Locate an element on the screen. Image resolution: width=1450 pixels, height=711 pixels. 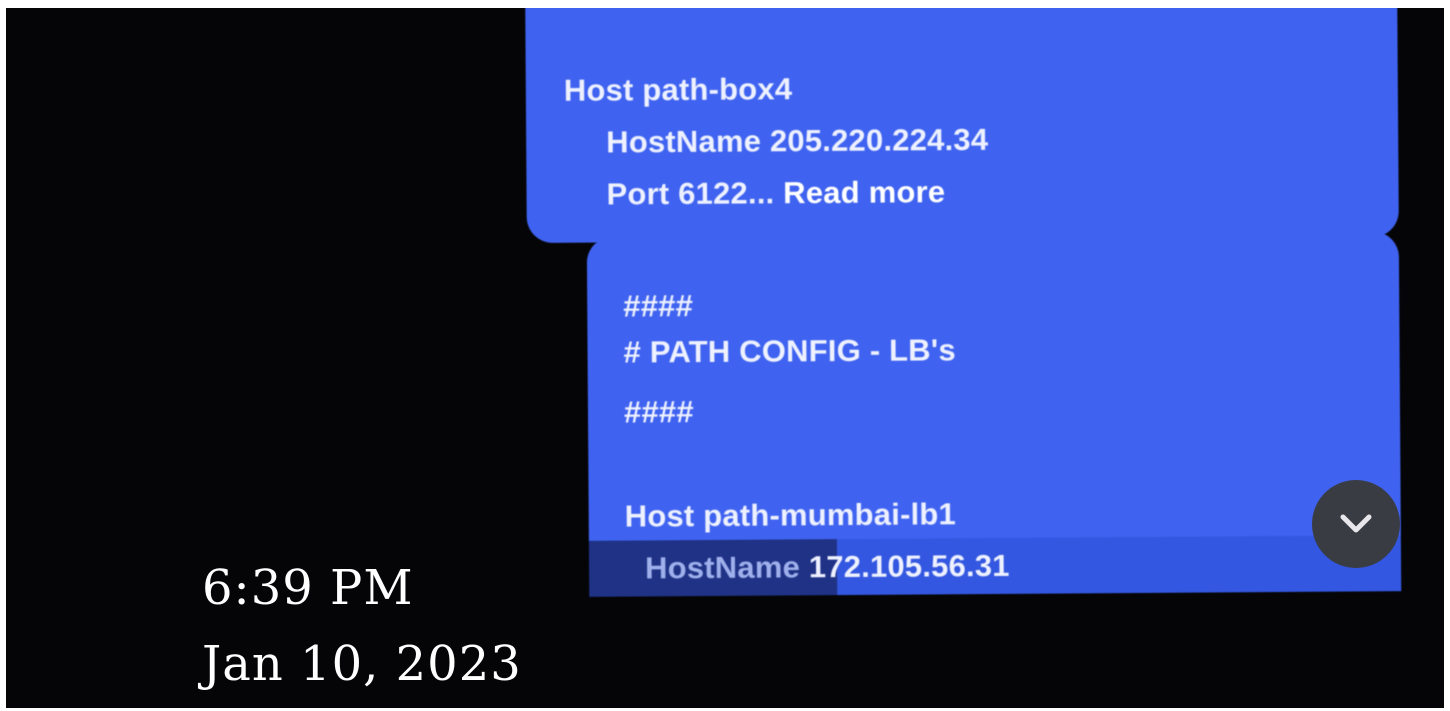
message-2-cutoff-strip: HostName 172.105.56.31 is located at coordinates (995, 566).